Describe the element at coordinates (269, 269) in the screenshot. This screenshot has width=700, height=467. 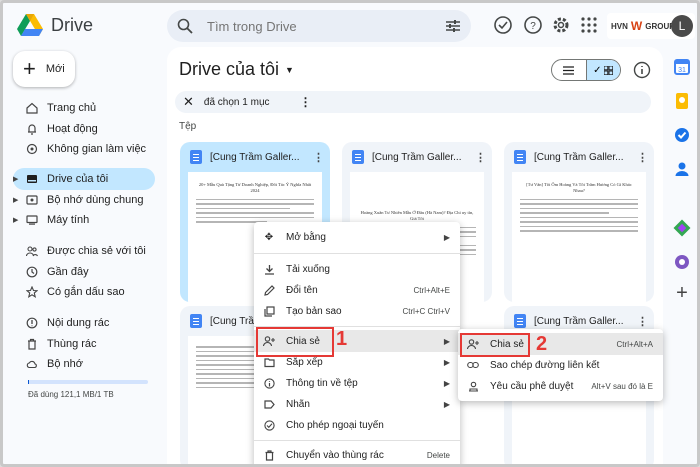
I see `download-icon` at that location.